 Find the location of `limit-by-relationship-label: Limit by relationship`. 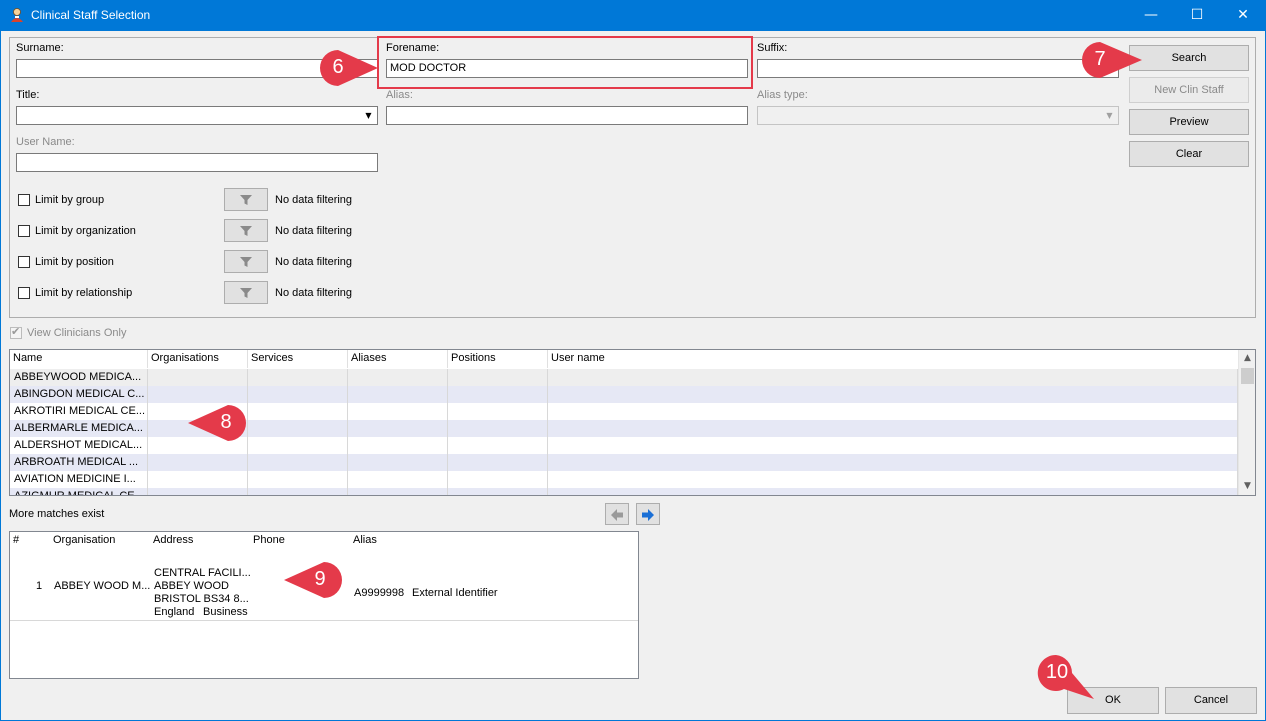

limit-by-relationship-label: Limit by relationship is located at coordinates (84, 293).